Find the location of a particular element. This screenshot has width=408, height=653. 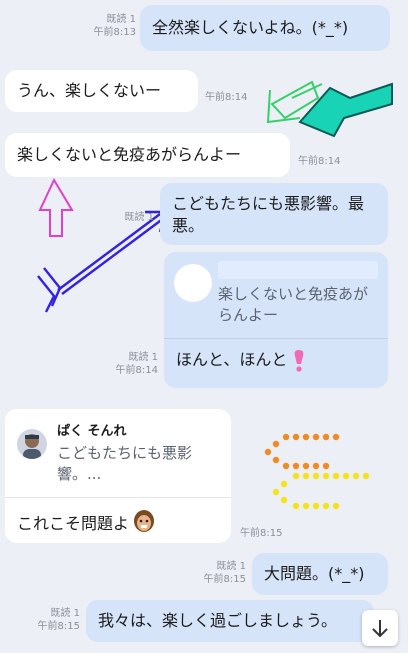

quoted-text: 楽しくないと免疫あがらんよー is located at coordinates (293, 304).